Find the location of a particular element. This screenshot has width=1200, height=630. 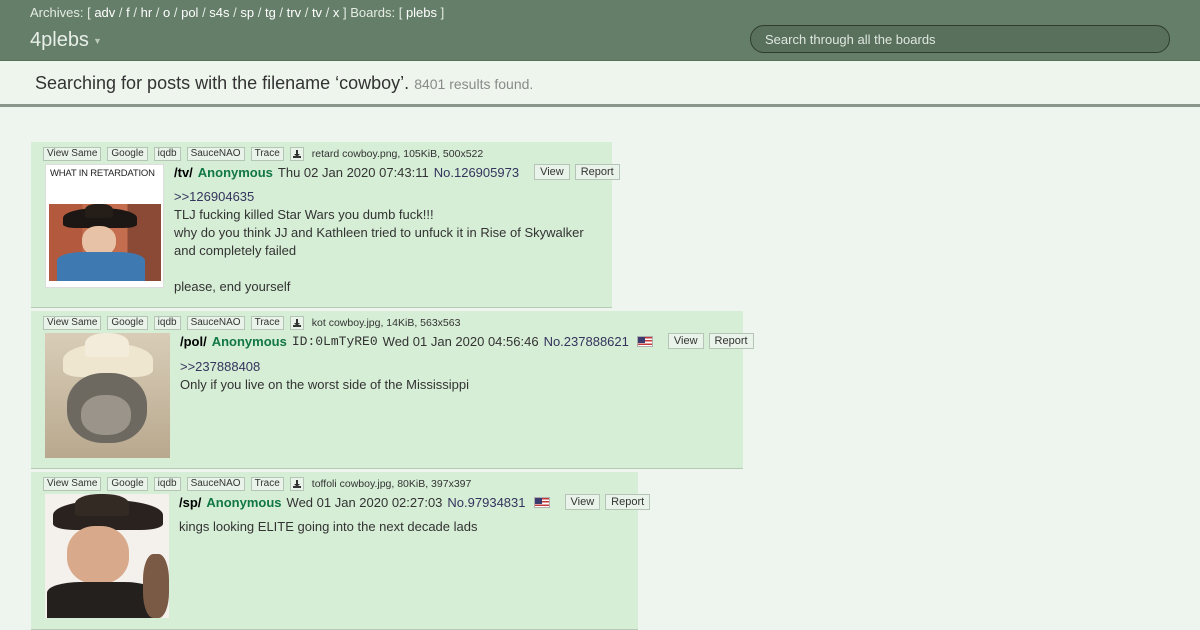

archive-link-tg: tg is located at coordinates (270, 12).